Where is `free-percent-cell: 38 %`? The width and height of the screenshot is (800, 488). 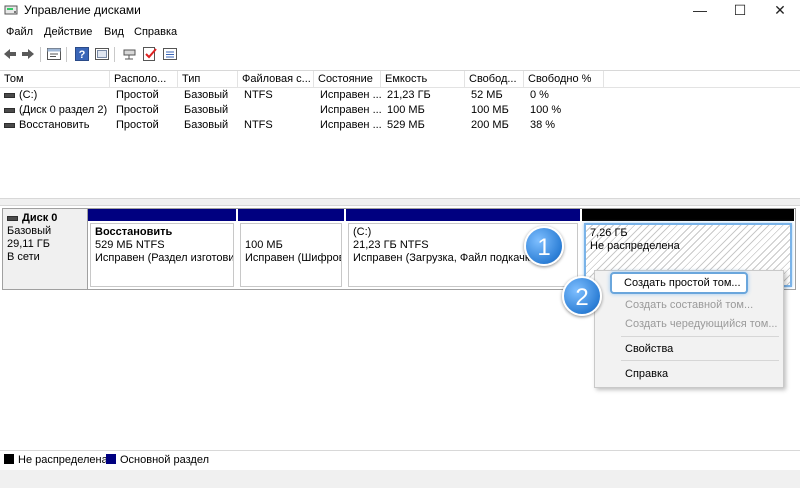 free-percent-cell: 38 % is located at coordinates (543, 125).